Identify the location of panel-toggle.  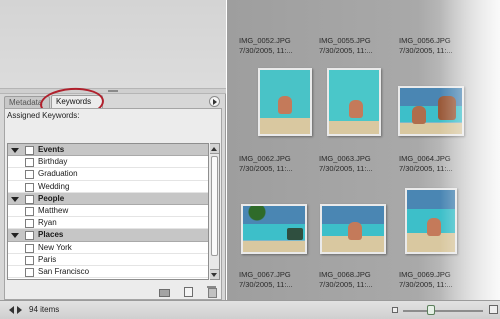
(17, 310).